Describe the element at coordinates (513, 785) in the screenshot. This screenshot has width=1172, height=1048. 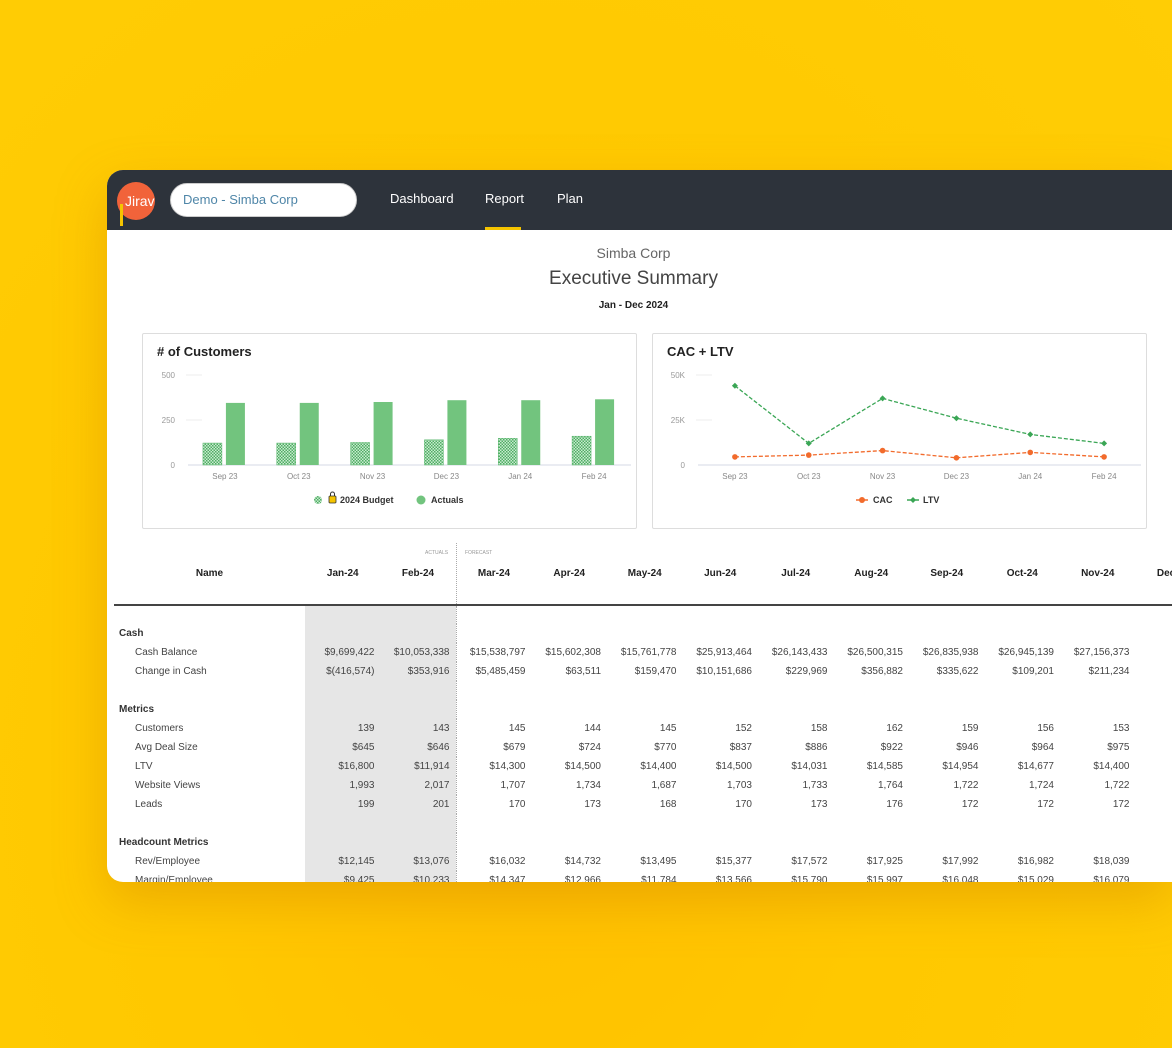
I see `cell-value: 1,707` at that location.